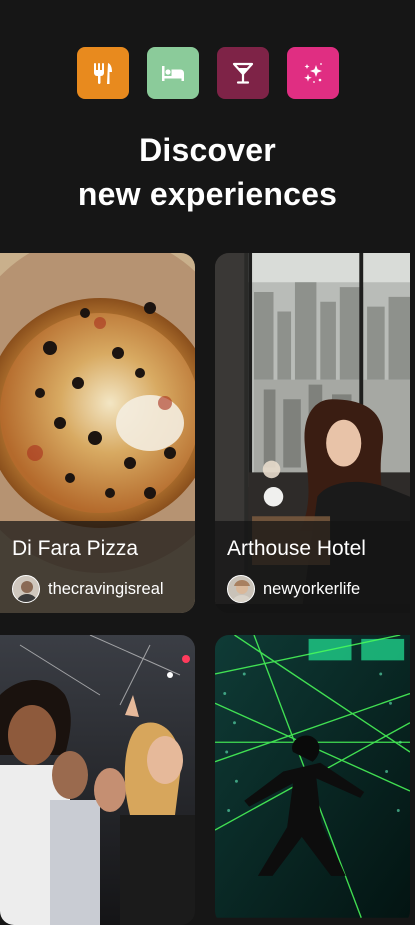 The width and height of the screenshot is (415, 925). I want to click on experience-card-party, so click(97, 780).